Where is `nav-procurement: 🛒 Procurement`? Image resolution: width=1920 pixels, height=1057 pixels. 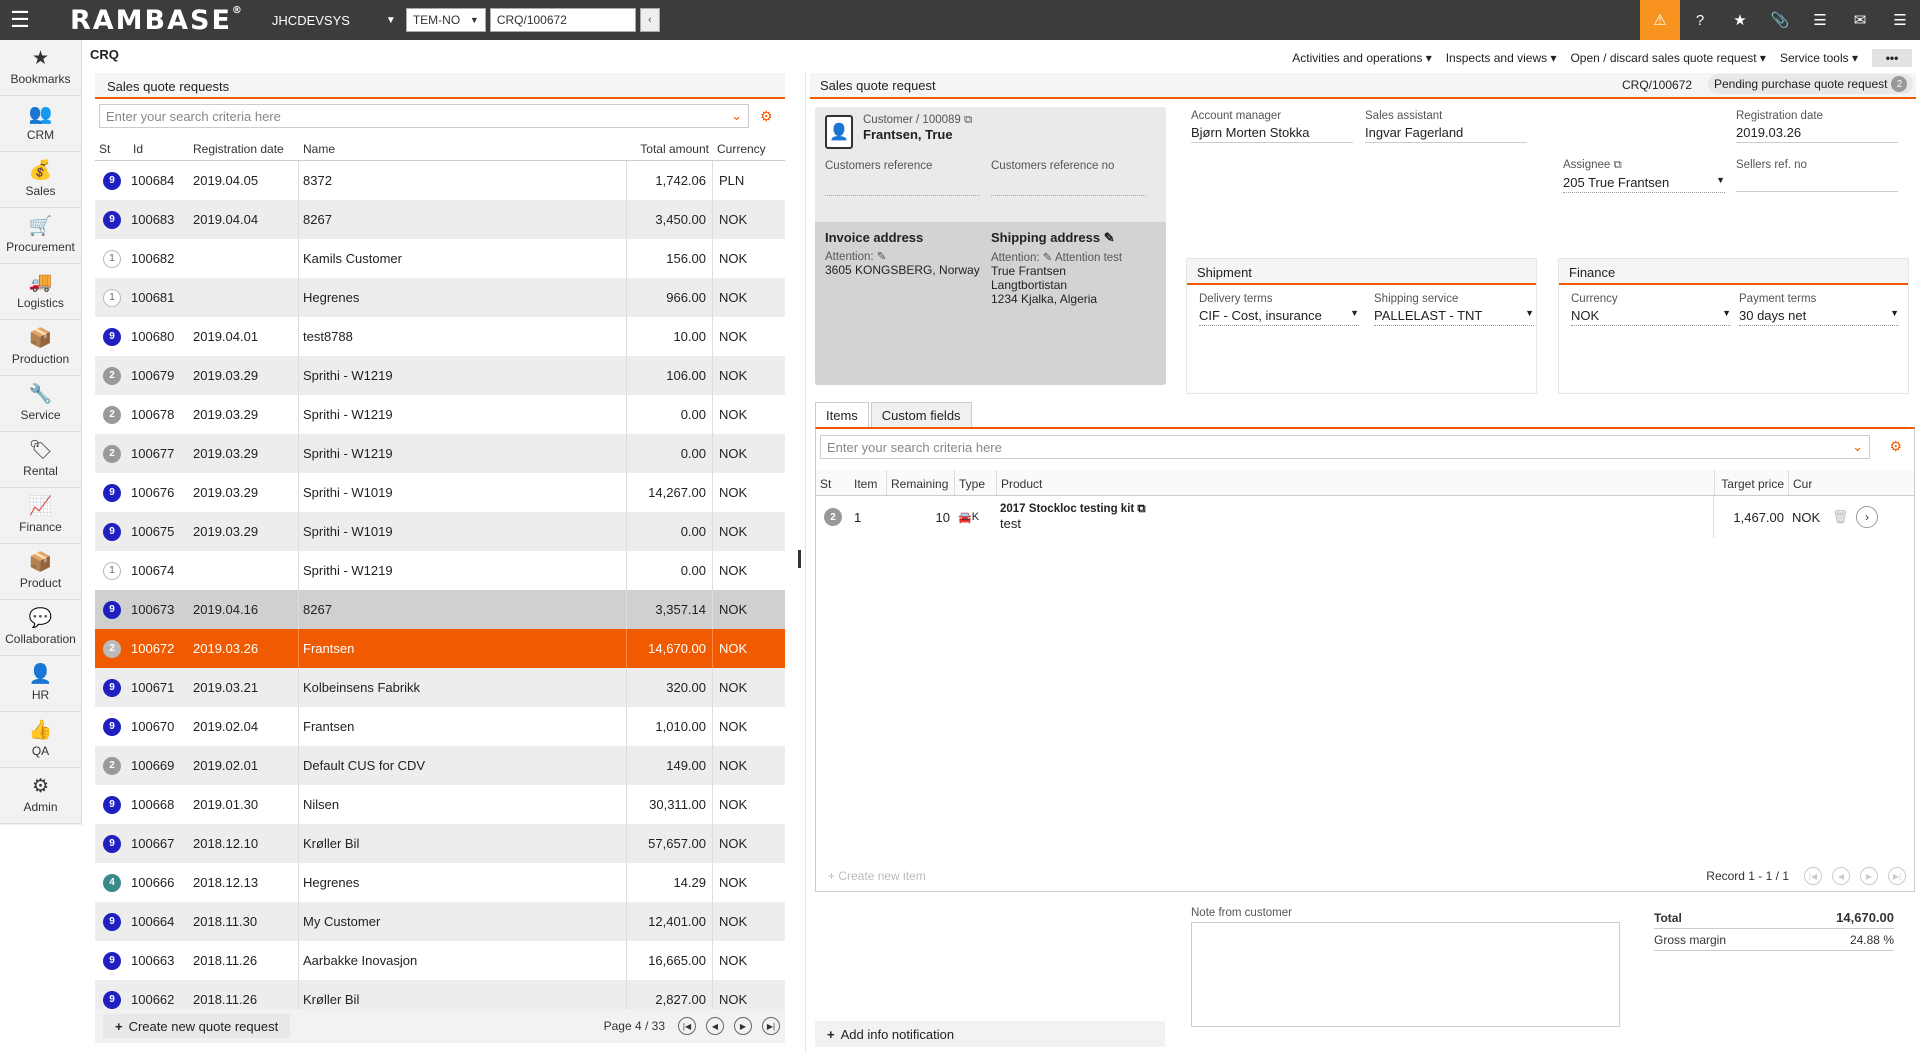 nav-procurement: 🛒 Procurement is located at coordinates (40, 236).